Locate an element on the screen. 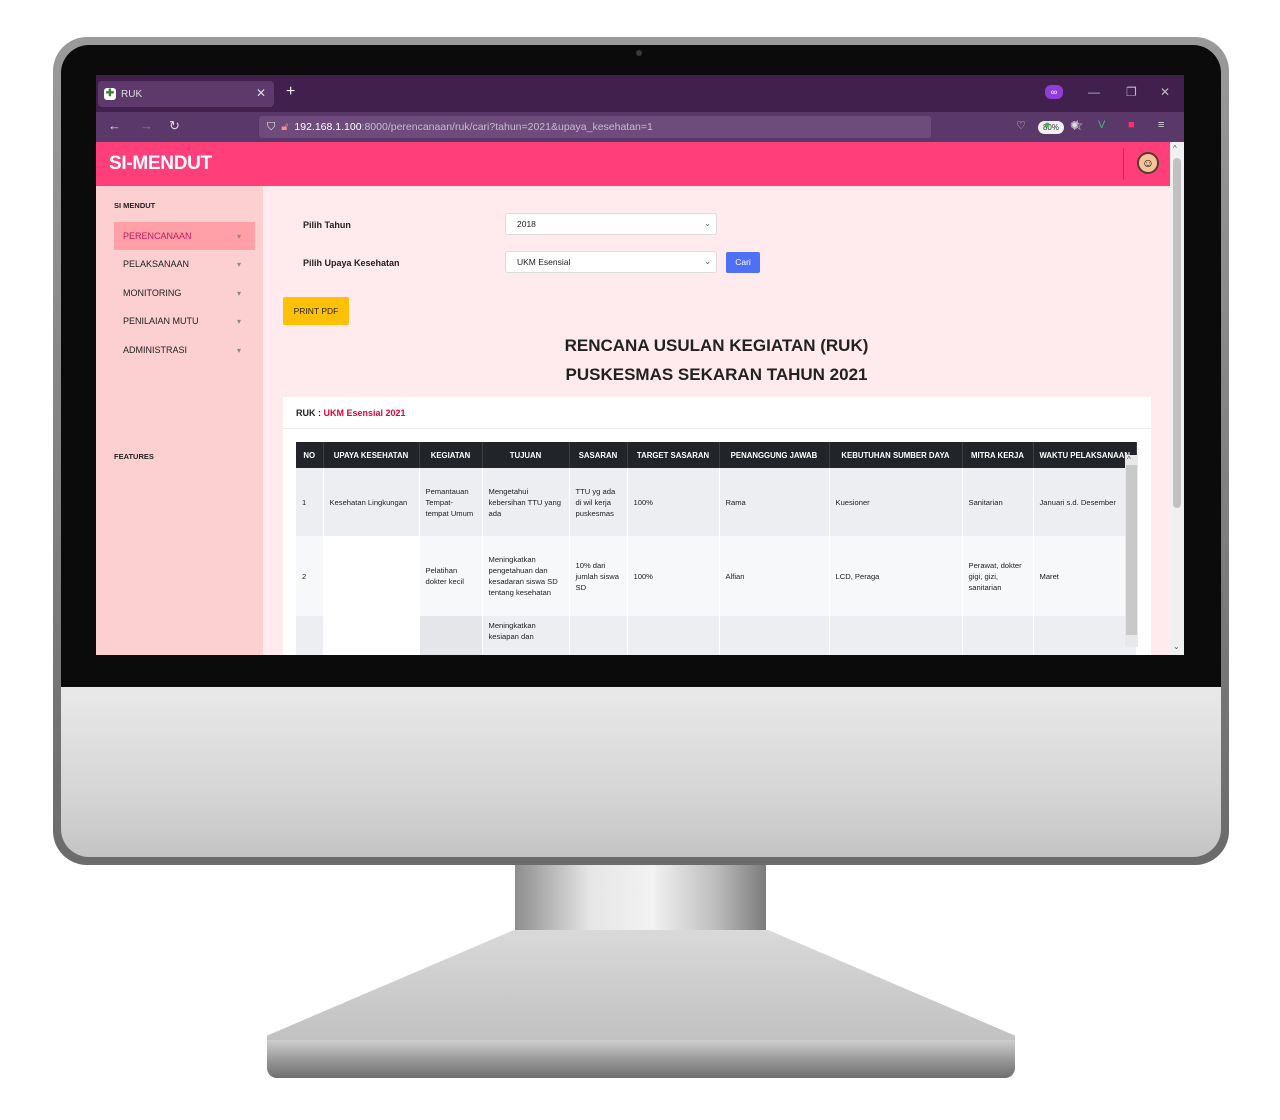 The height and width of the screenshot is (1120, 1280). th-pj: PENANGGUNG JAWAB is located at coordinates (774, 455).